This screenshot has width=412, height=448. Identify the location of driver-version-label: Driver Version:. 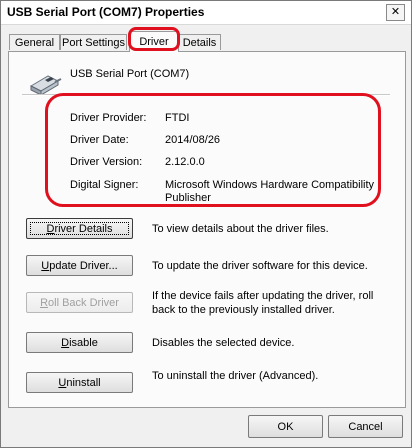
(106, 162).